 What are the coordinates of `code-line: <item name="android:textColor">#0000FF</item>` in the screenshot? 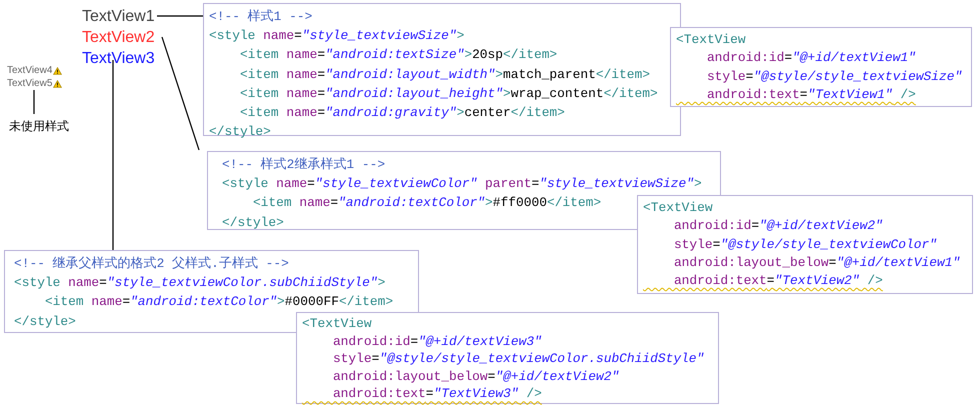 It's located at (219, 302).